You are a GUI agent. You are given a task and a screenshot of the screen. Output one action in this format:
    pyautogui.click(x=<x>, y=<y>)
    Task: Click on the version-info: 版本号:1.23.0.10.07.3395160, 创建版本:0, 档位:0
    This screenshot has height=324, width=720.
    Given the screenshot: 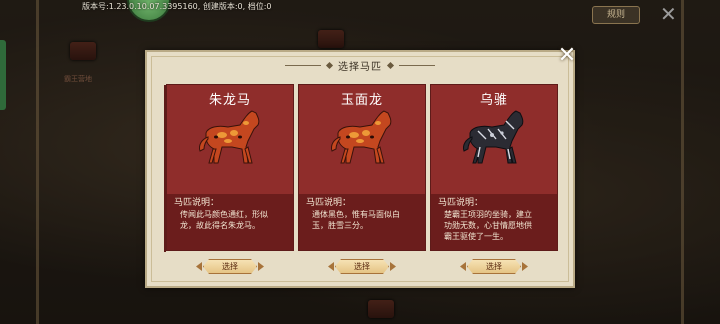 What is the action you would take?
    pyautogui.click(x=177, y=6)
    